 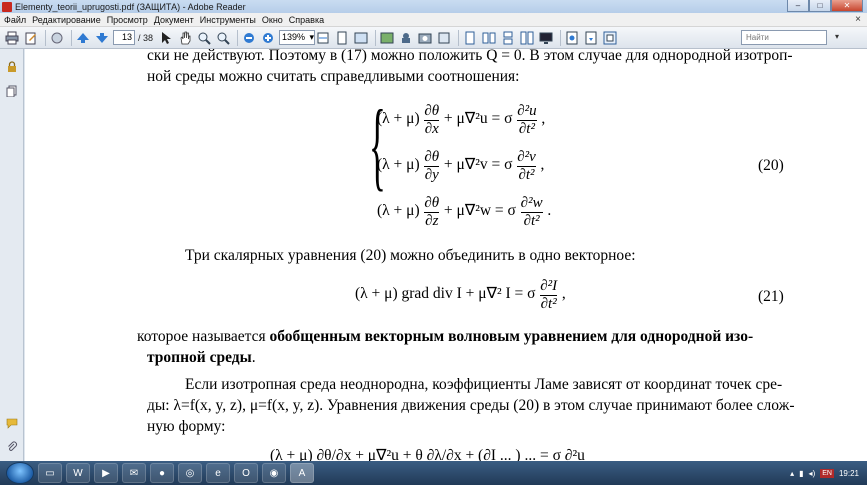 What do you see at coordinates (274, 473) in the screenshot?
I see `chrome-taskbar-icon: ◉` at bounding box center [274, 473].